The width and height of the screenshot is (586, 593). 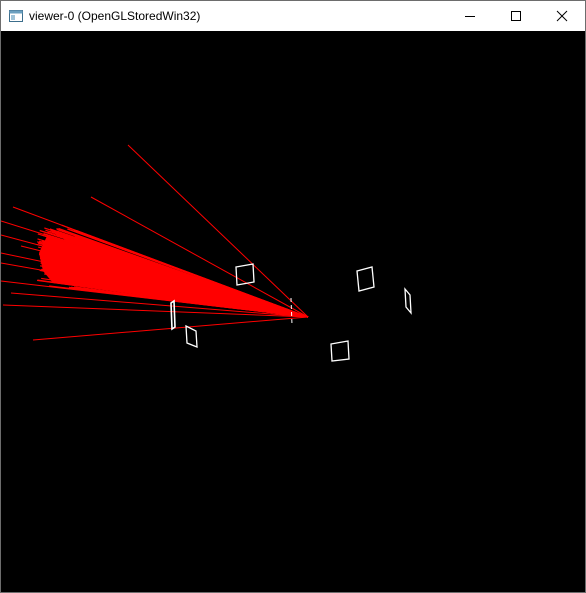 I want to click on particle-track, so click(x=170, y=328).